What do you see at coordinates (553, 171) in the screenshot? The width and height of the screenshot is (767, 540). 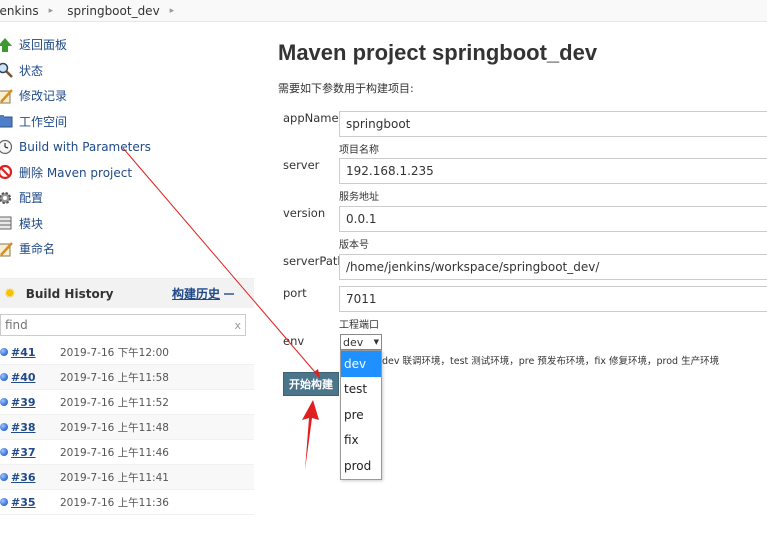 I see `param-server-input: 192.168.1.235` at bounding box center [553, 171].